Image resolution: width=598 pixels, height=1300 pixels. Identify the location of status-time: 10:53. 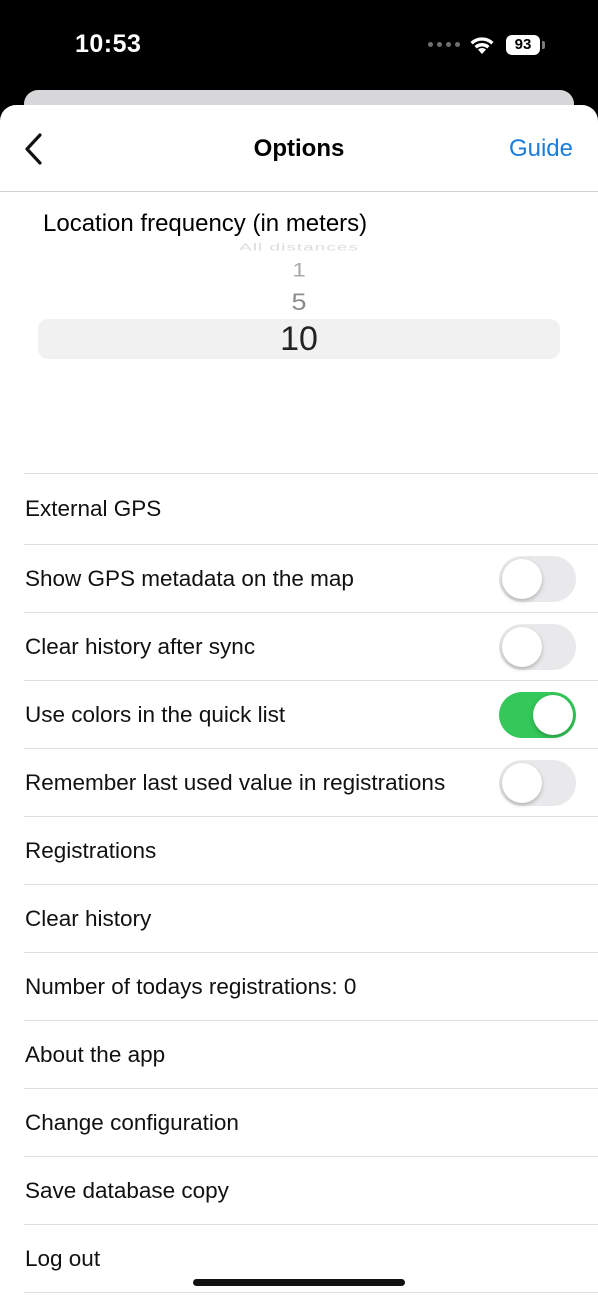
(108, 44).